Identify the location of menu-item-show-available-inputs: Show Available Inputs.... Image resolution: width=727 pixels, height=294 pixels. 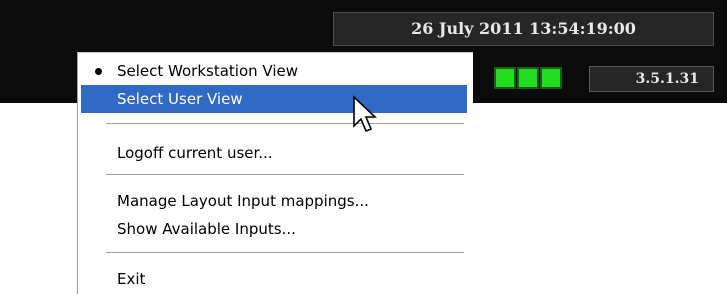
(274, 229).